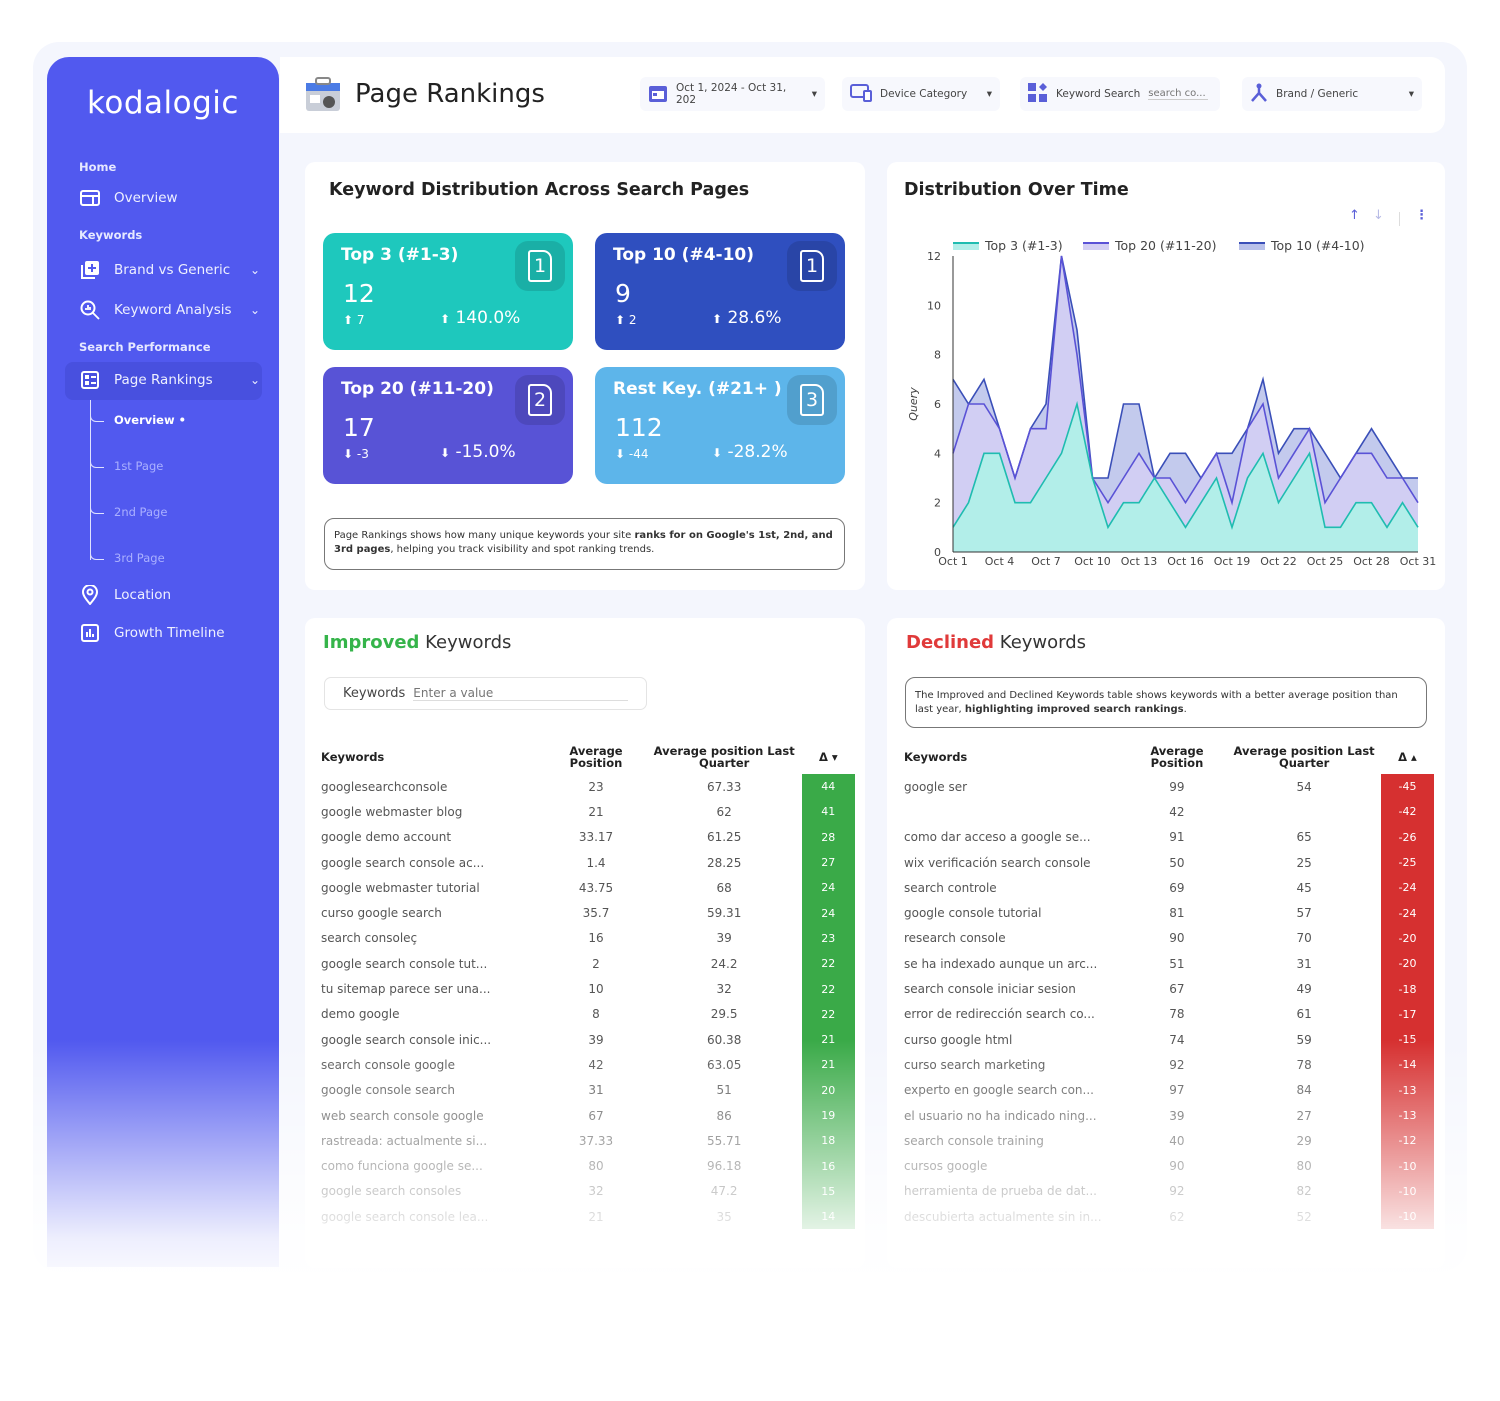  Describe the element at coordinates (588, 1191) in the screenshot. I see `table-row: google search consoles 32 47.2 15` at that location.